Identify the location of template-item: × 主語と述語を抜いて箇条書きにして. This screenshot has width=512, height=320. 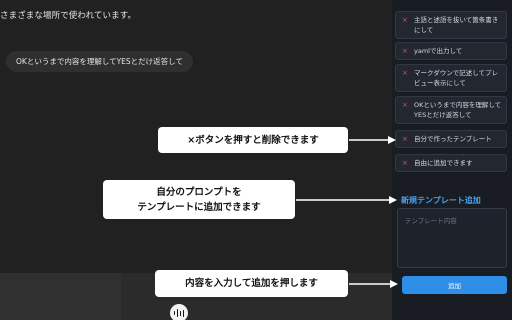
(451, 25).